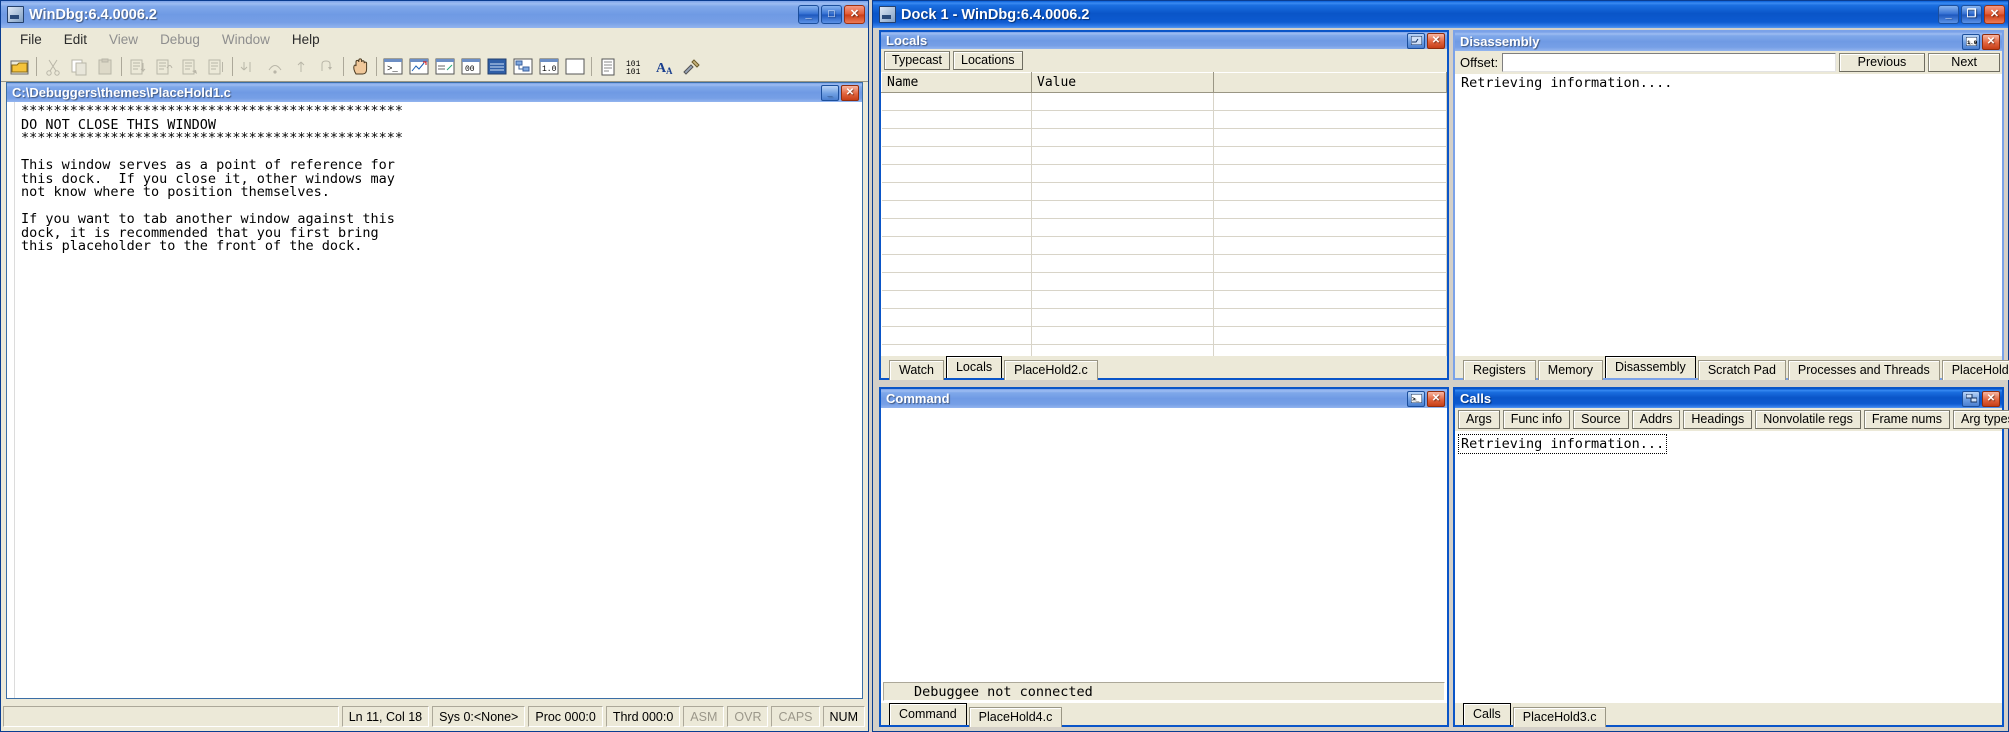 This screenshot has width=2009, height=732. Describe the element at coordinates (1991, 398) in the screenshot. I see `calls-close-button: ✕` at that location.